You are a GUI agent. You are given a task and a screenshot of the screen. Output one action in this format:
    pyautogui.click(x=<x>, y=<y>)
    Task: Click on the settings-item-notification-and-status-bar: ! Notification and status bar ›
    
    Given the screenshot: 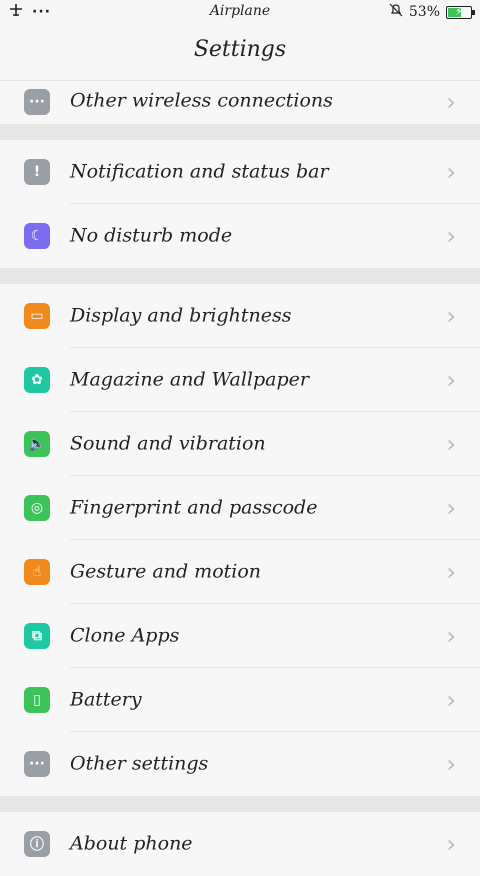 What is the action you would take?
    pyautogui.click(x=240, y=172)
    